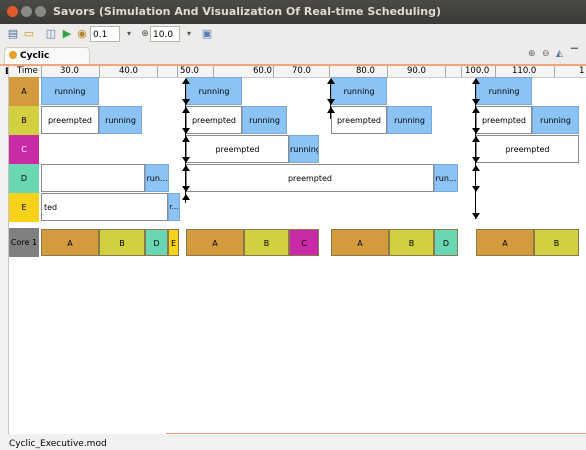 The height and width of the screenshot is (450, 586). Describe the element at coordinates (293, 442) in the screenshot. I see `status-bar: Cyclic_Executive.mod` at that location.